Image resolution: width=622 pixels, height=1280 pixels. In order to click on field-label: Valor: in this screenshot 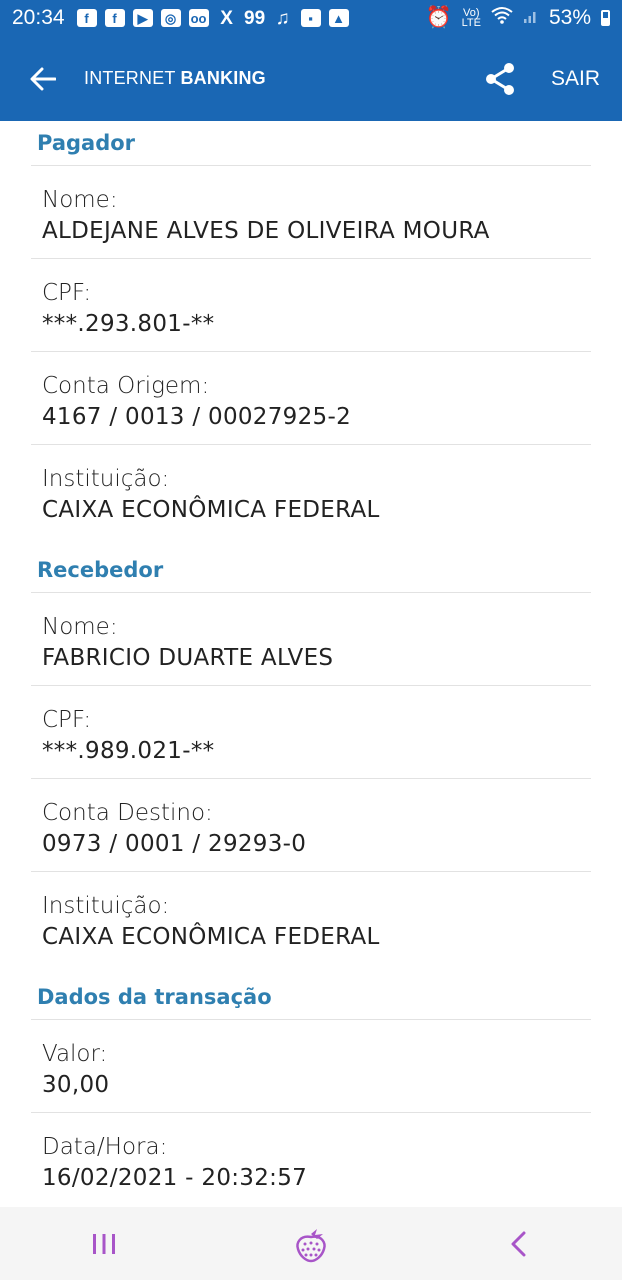, I will do `click(75, 1054)`.